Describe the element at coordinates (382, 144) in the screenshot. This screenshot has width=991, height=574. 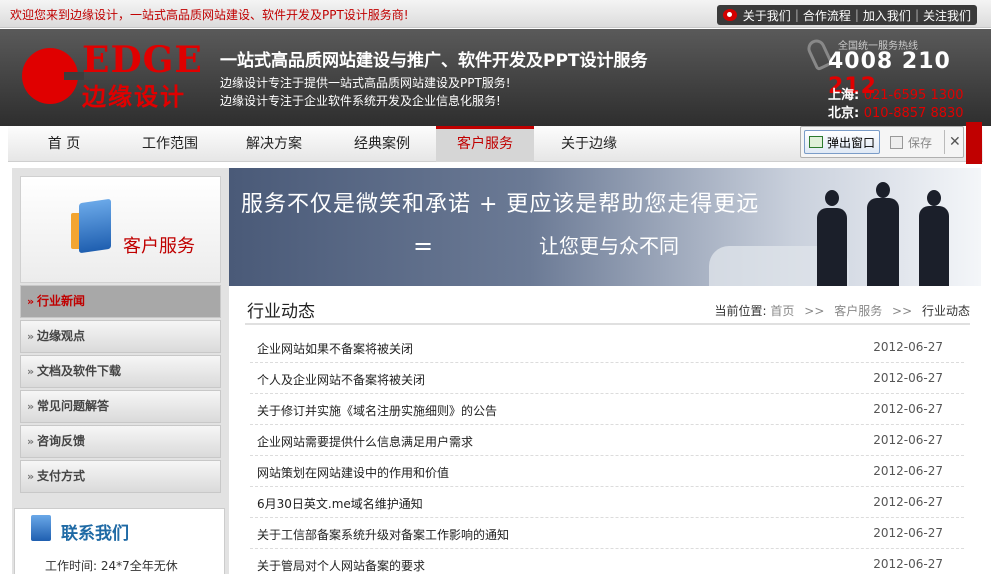
I see `nav-cases: 经典案例` at that location.